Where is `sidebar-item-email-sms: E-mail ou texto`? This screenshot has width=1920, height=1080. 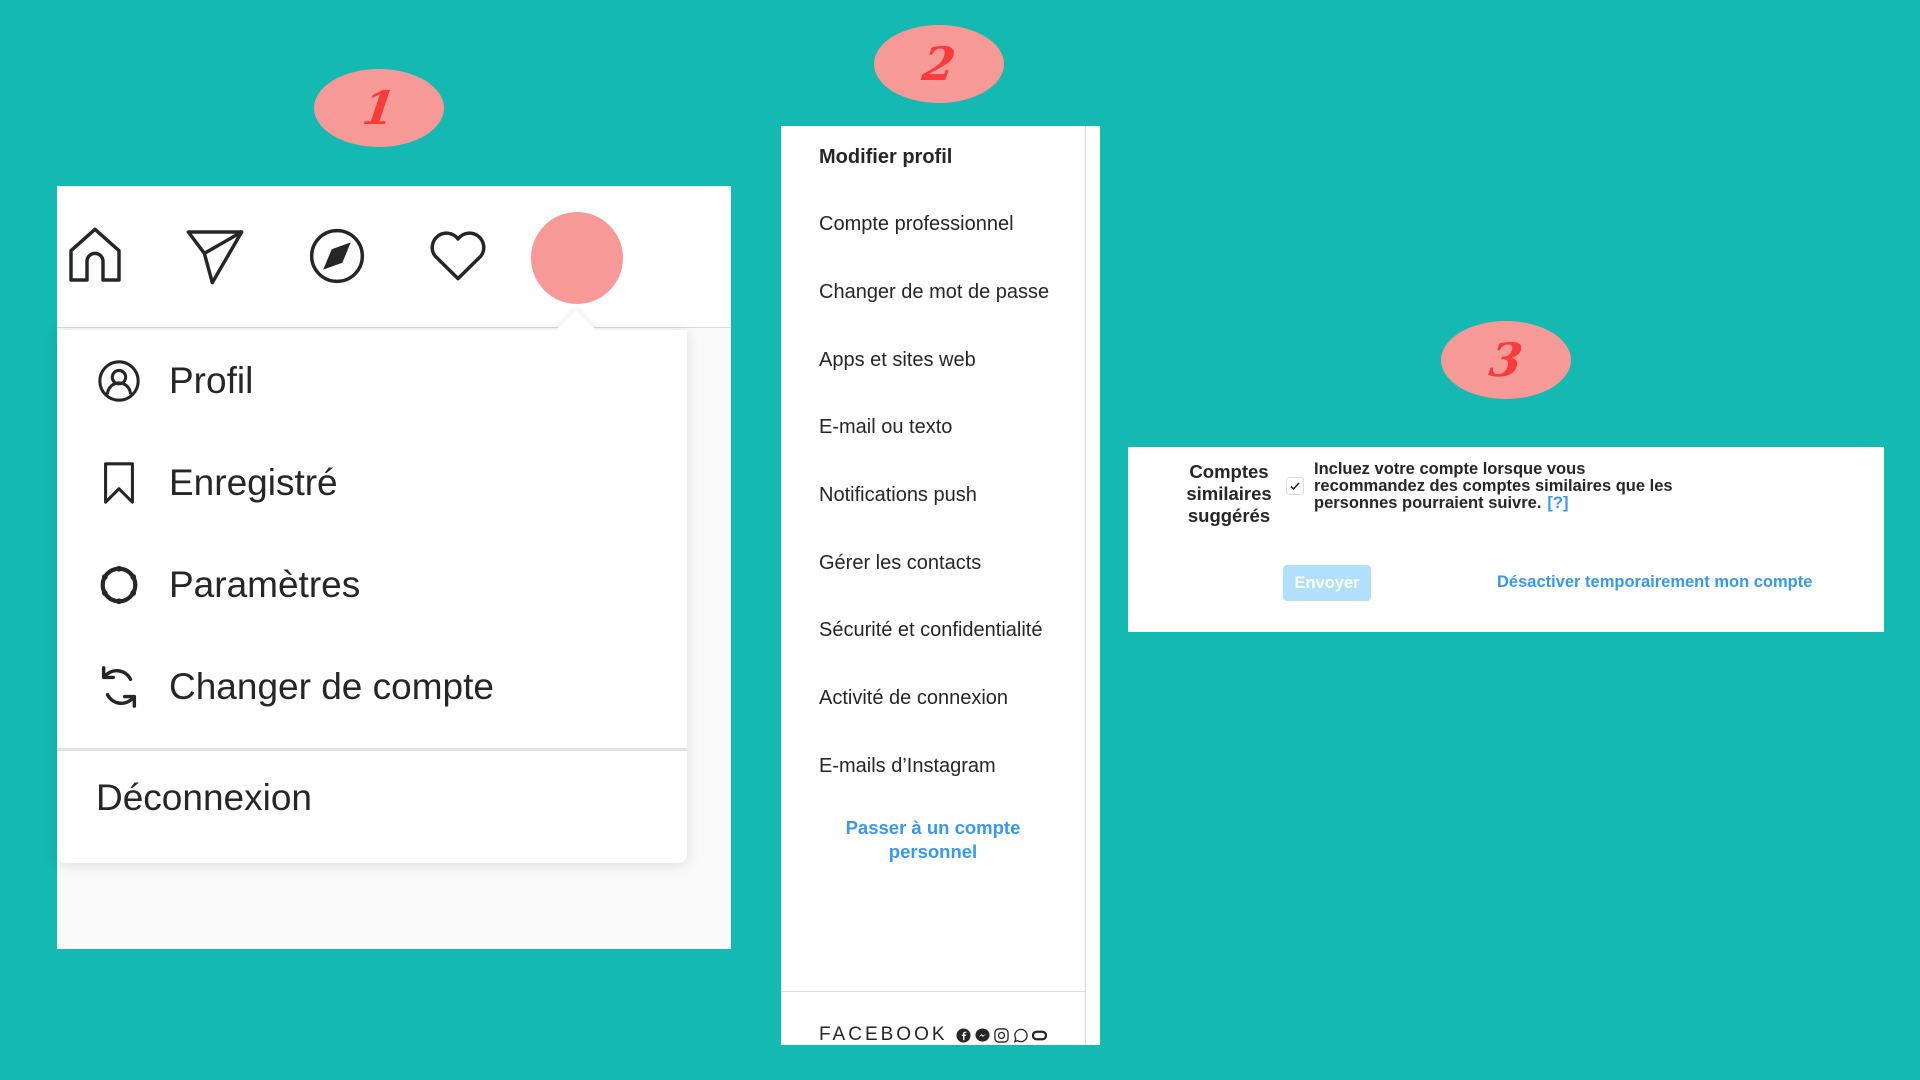
sidebar-item-email-sms: E-mail ou texto is located at coordinates (885, 427).